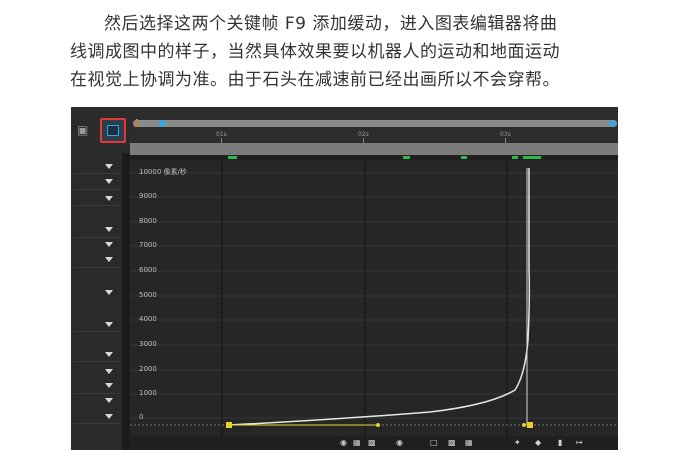 Image resolution: width=690 pixels, height=458 pixels. Describe the element at coordinates (96, 301) in the screenshot. I see `layer-property-rows` at that location.